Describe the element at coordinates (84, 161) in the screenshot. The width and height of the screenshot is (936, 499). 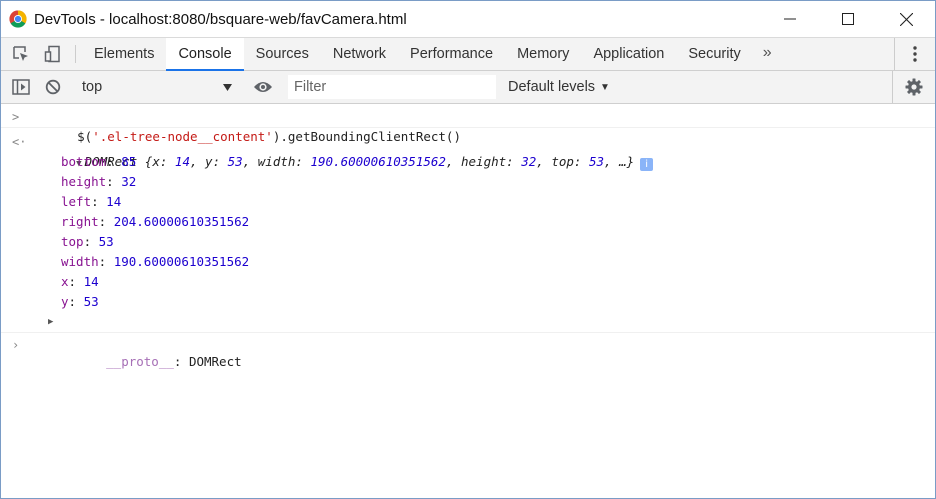
I see `property-key: bottom` at that location.